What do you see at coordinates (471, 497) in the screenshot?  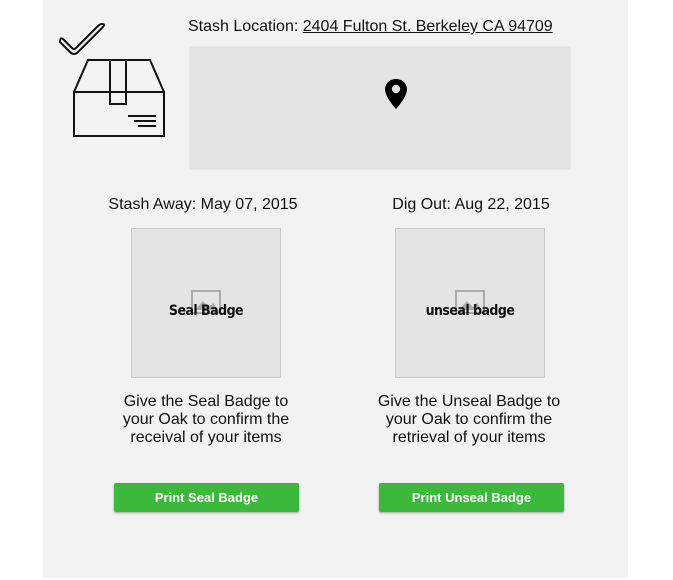 I see `print-unseal-badge-button: Print Unseal Badge` at bounding box center [471, 497].